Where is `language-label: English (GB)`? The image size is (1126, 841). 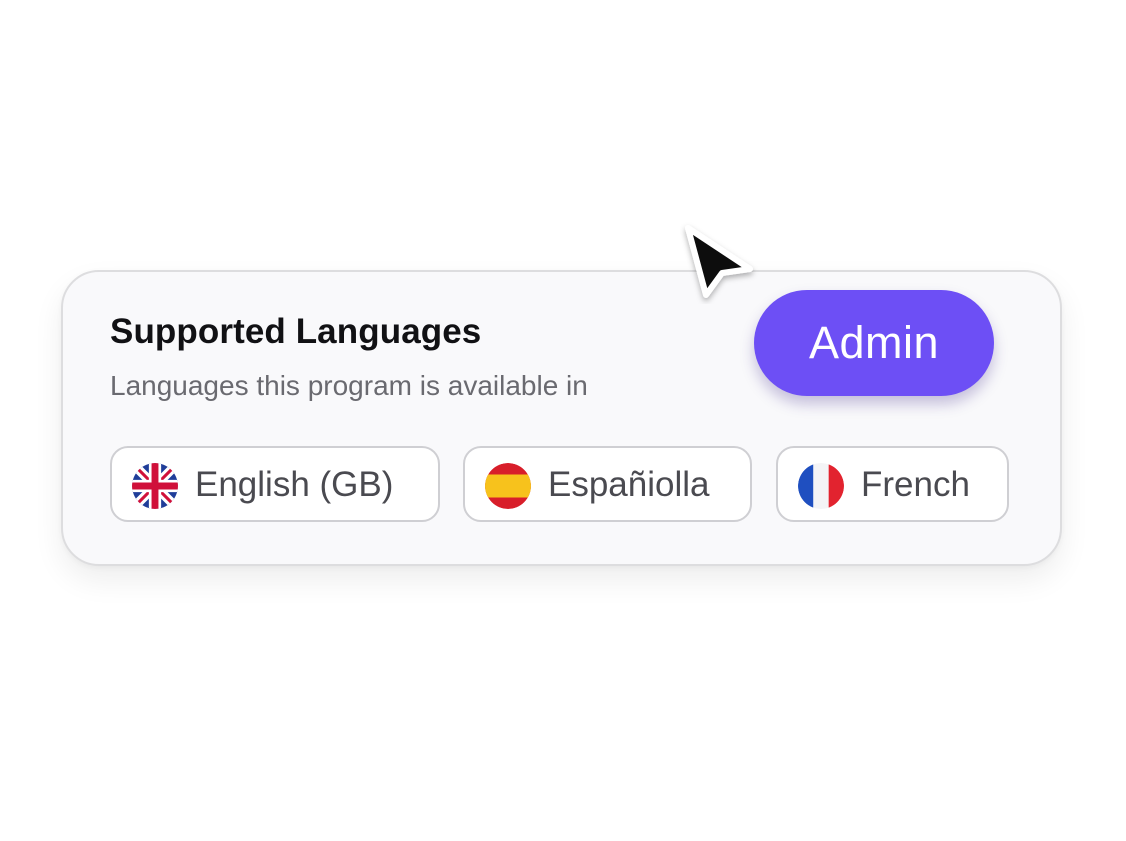 language-label: English (GB) is located at coordinates (294, 484).